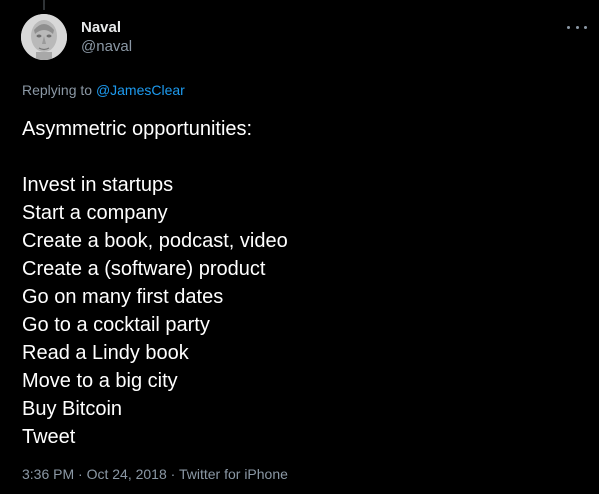  I want to click on list-item: Create a (software) product, so click(144, 269).